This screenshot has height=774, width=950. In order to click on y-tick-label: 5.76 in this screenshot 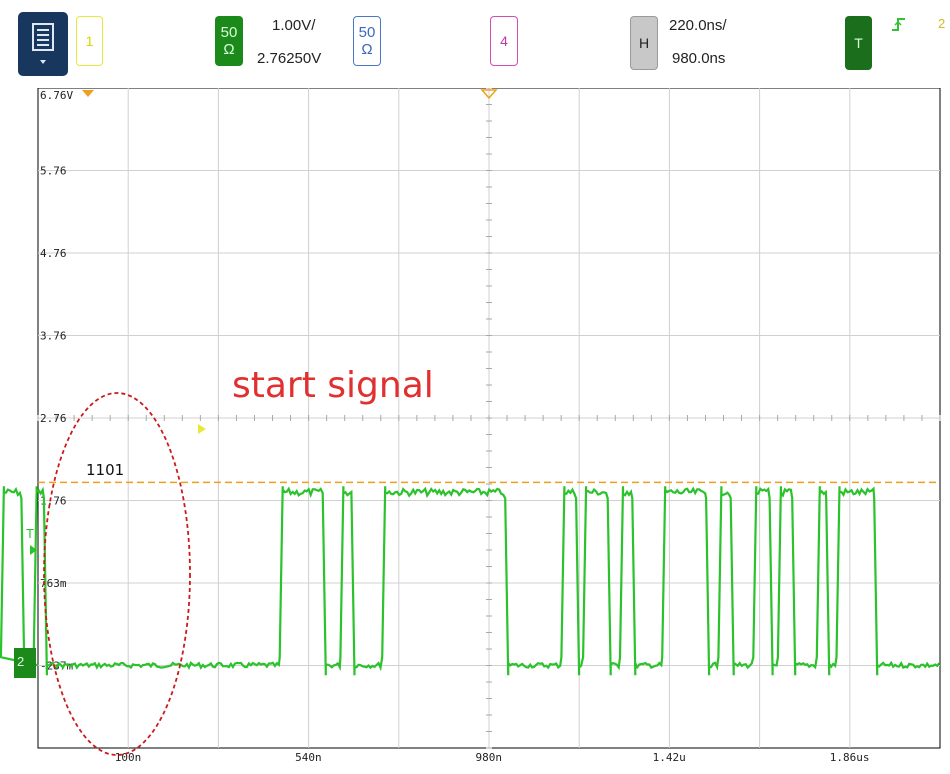, I will do `click(53, 171)`.